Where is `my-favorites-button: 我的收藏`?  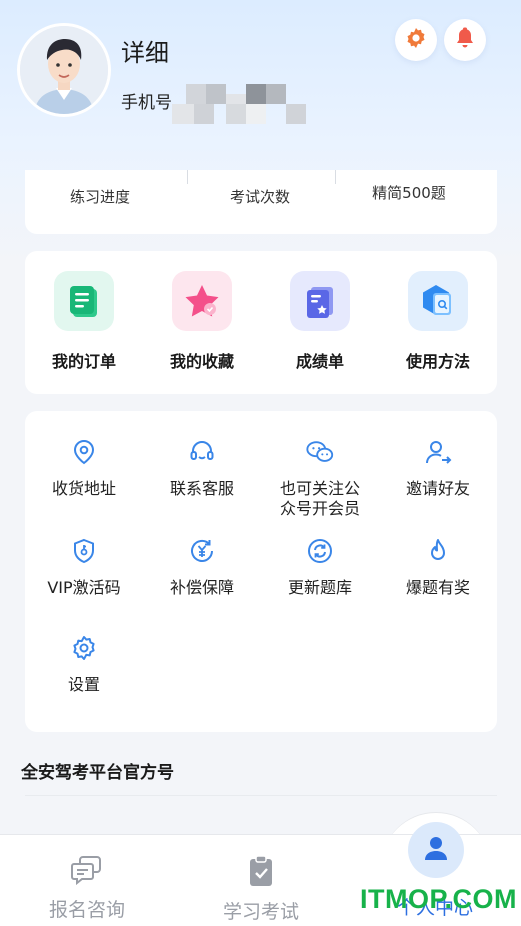 my-favorites-button: 我的收藏 is located at coordinates (202, 321).